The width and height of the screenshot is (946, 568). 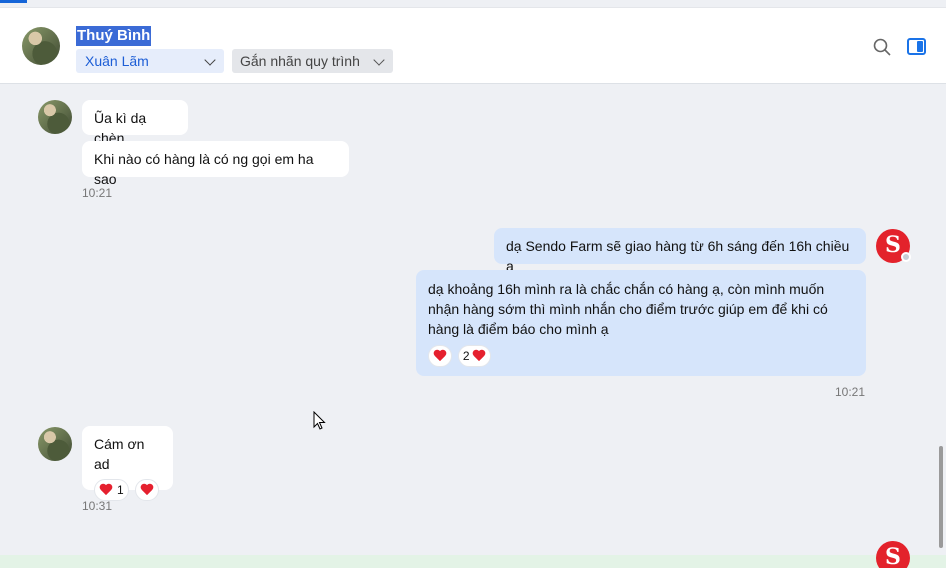 I want to click on reaction-count: 2, so click(x=466, y=356).